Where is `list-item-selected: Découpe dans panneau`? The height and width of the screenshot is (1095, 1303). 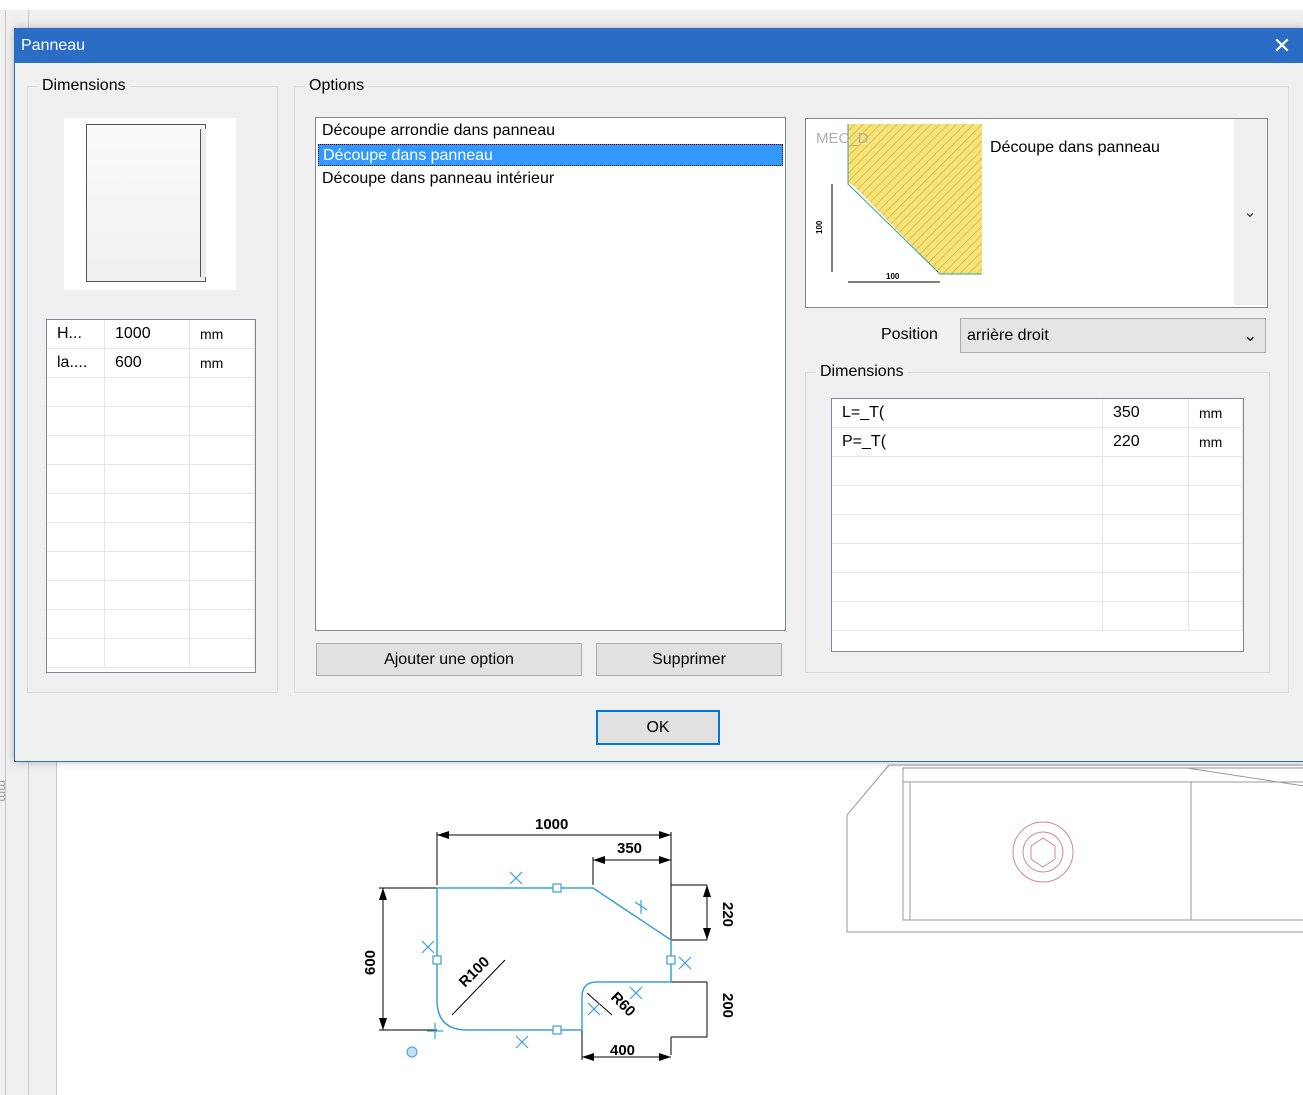 list-item-selected: Découpe dans panneau is located at coordinates (550, 155).